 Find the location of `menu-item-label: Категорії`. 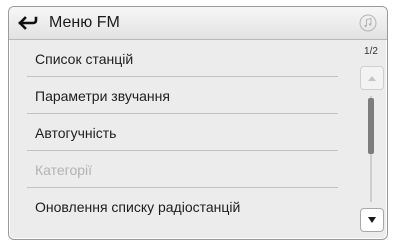

menu-item-label: Категорії is located at coordinates (64, 169).